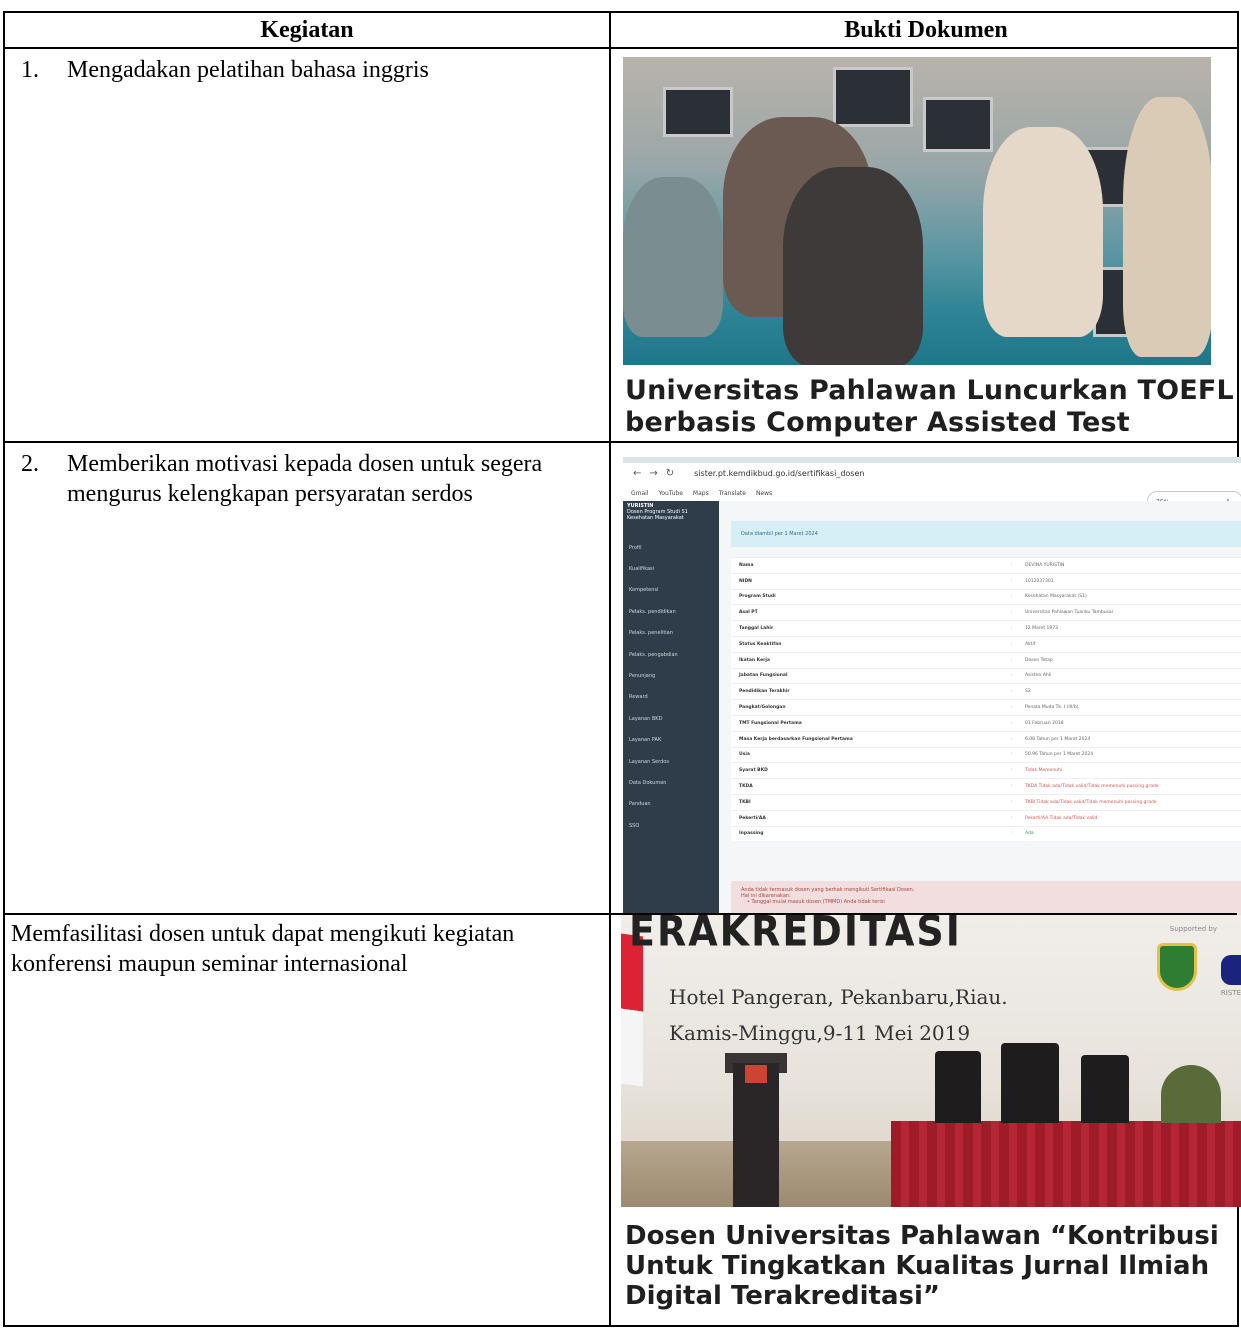  Describe the element at coordinates (986, 659) in the screenshot. I see `profile-field-row: Ikatan Kerja: Dosen Tetap` at that location.